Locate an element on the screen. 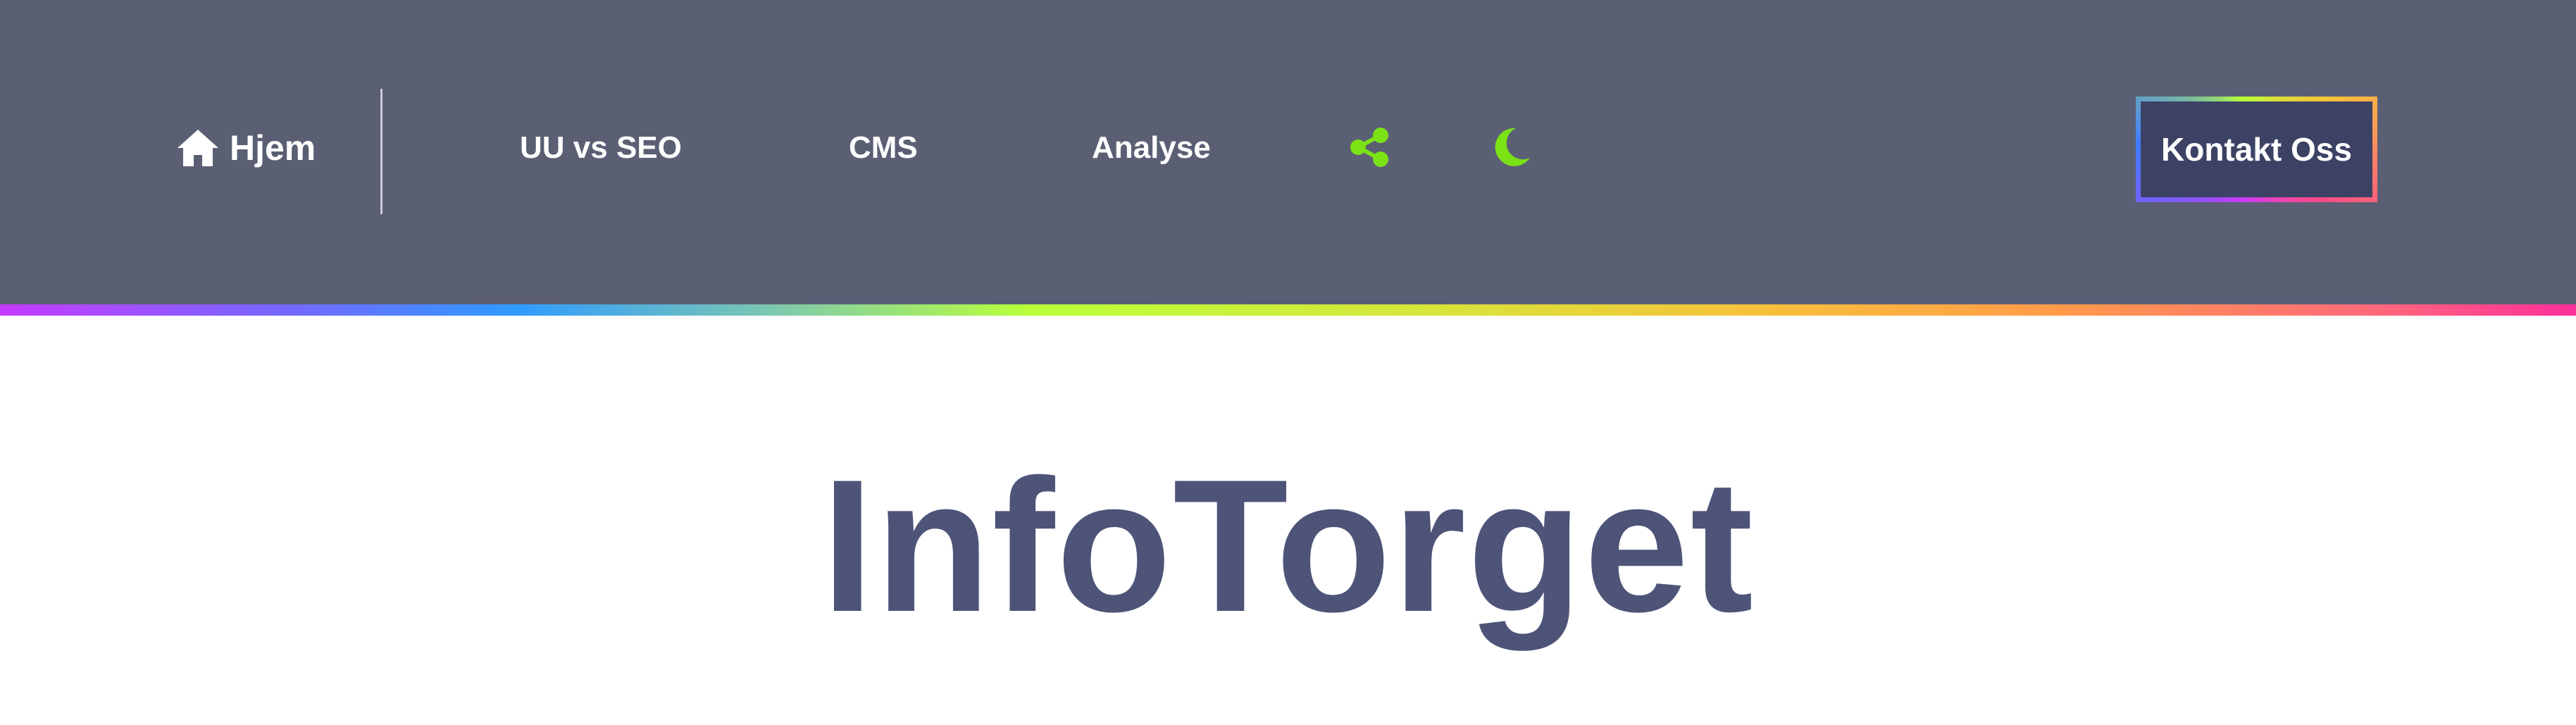 This screenshot has width=2576, height=725. nav-item-label: UU vs SEO is located at coordinates (601, 147).